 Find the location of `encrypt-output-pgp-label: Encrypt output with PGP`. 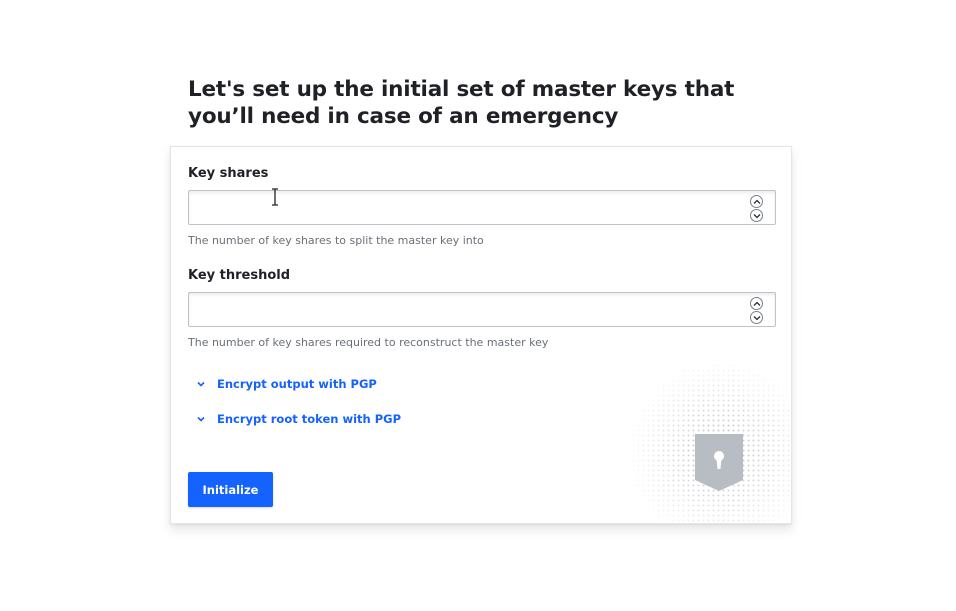

encrypt-output-pgp-label: Encrypt output with PGP is located at coordinates (297, 384).